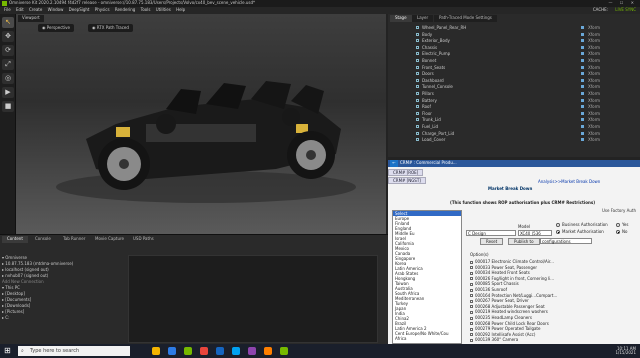 Image resolution: width=640 pixels, height=358 pixels. I want to click on radio-yes, so click(618, 225).